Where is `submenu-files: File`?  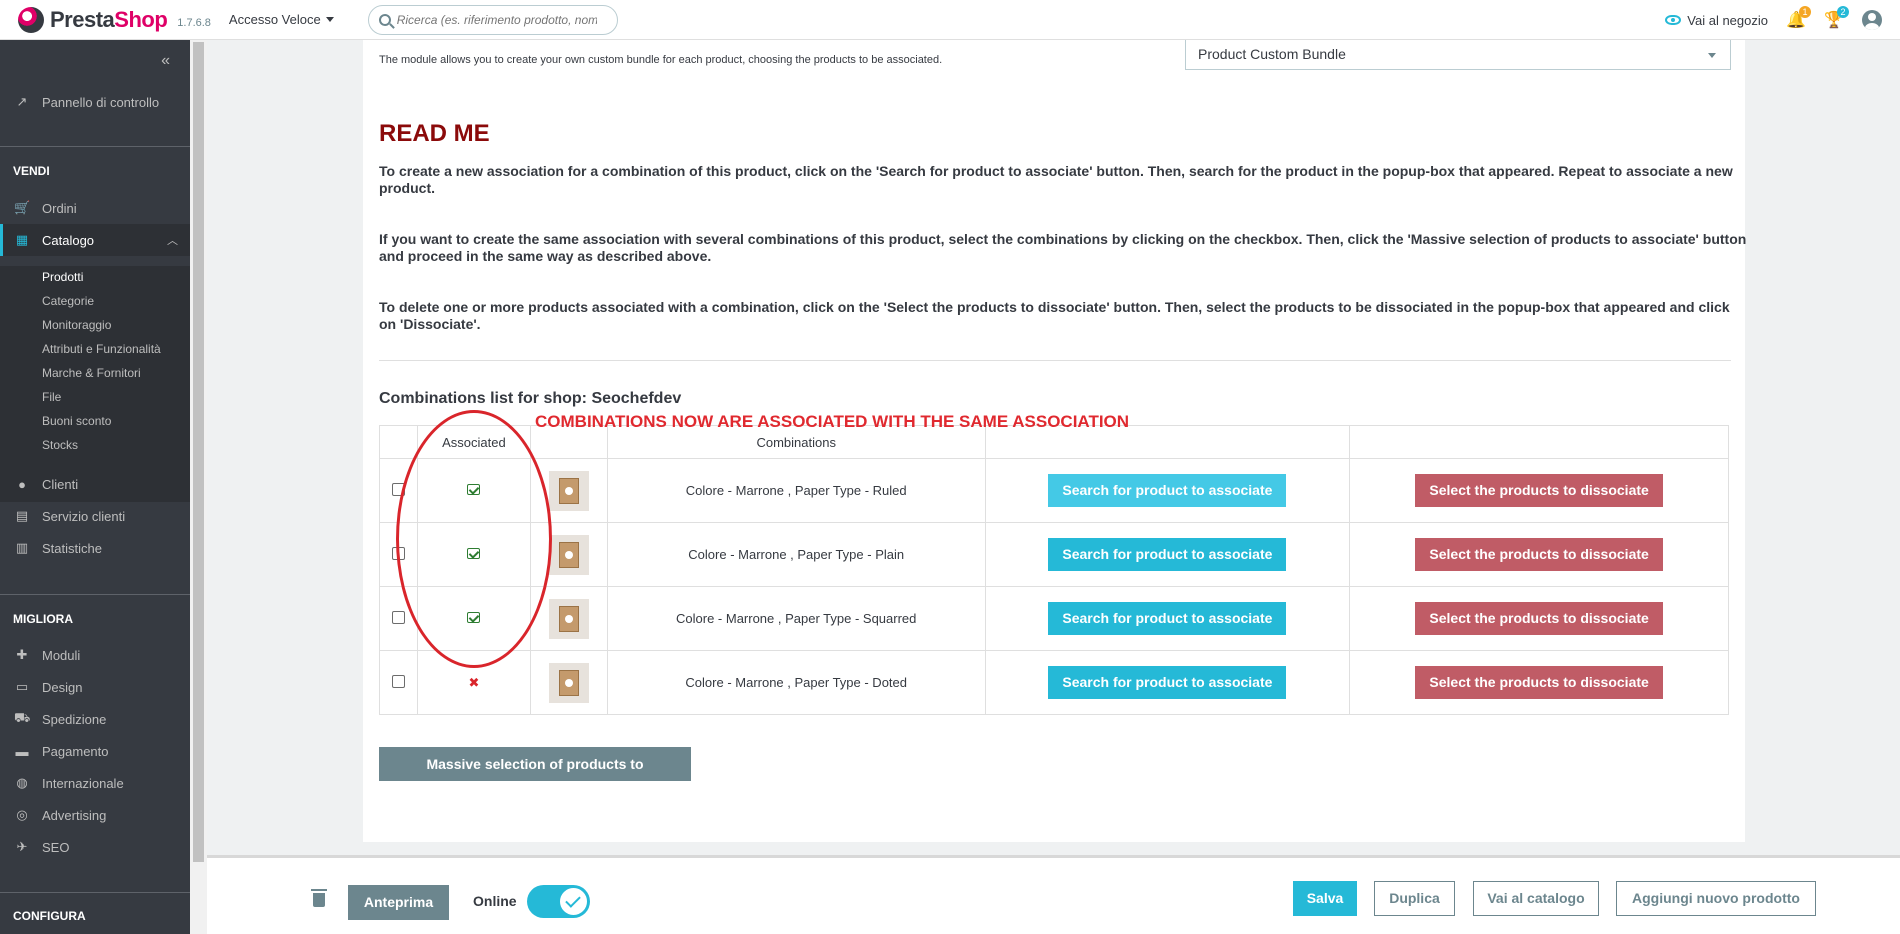
submenu-files: File is located at coordinates (51, 397).